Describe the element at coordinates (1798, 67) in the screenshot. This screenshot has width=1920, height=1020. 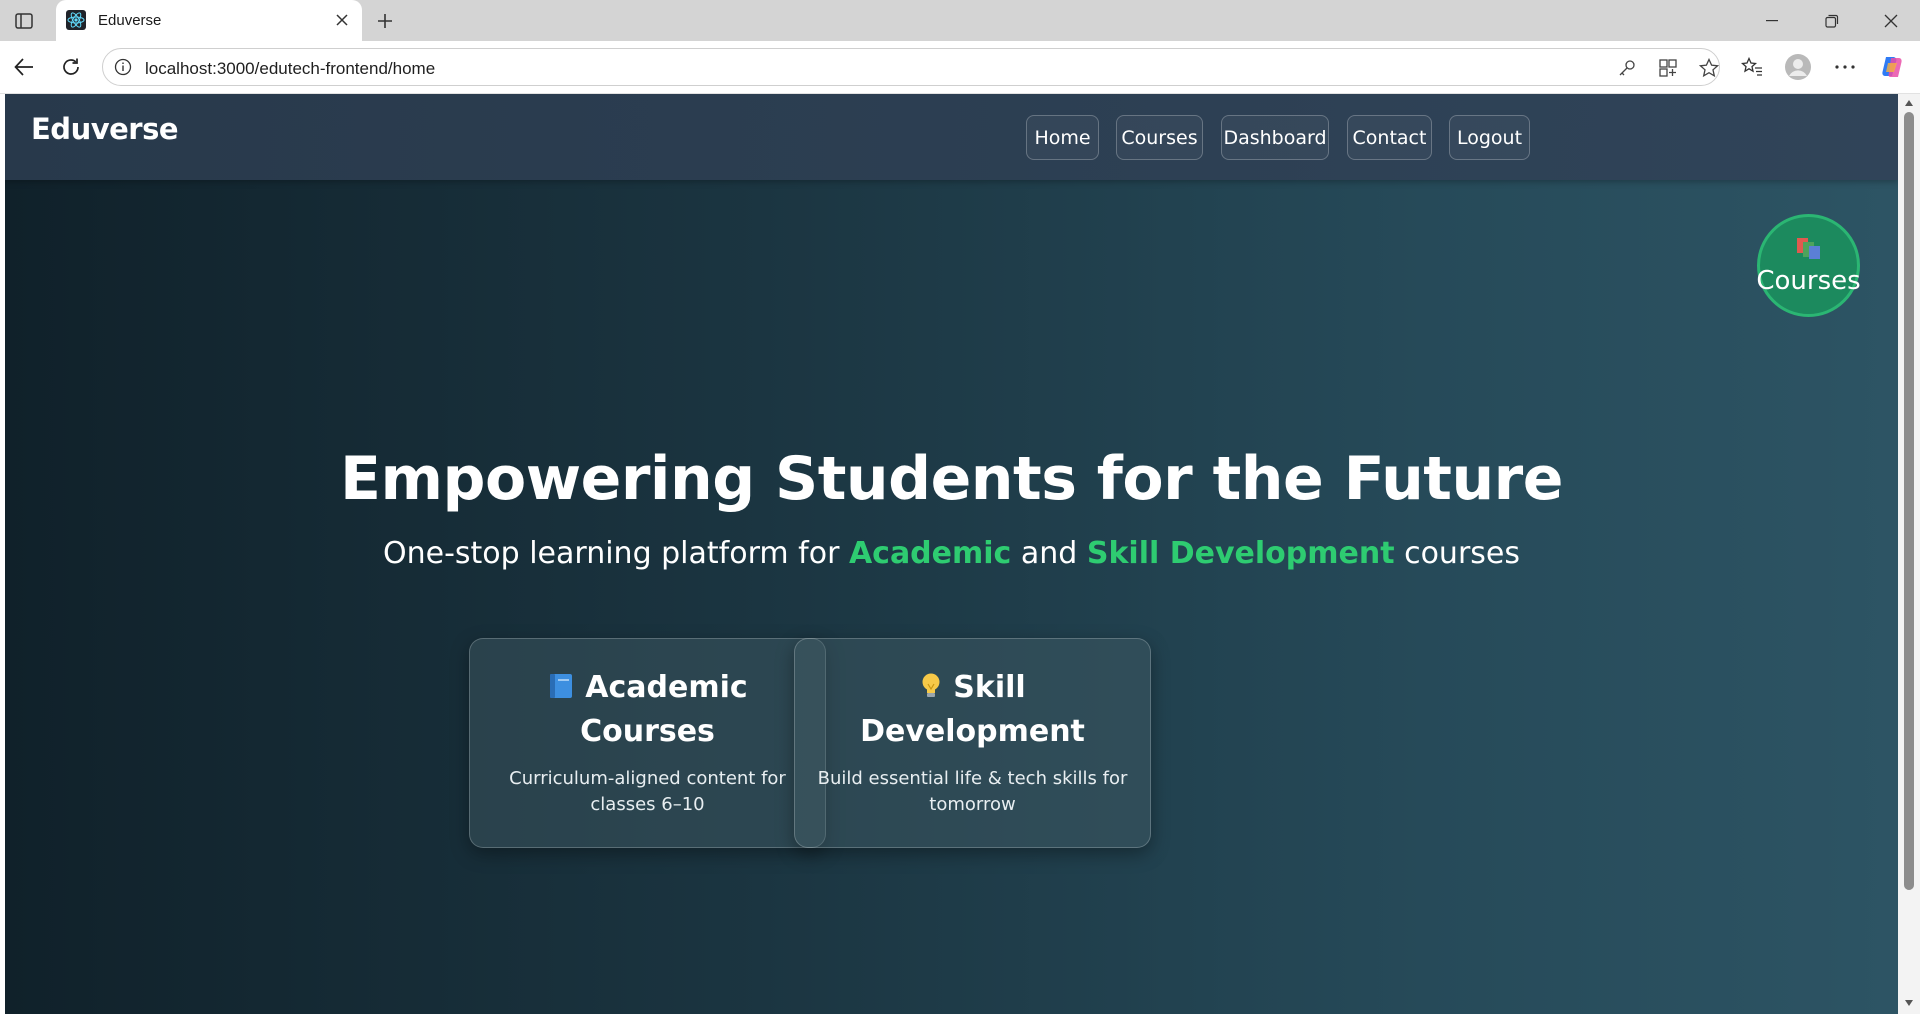
I see `profile-icon` at that location.